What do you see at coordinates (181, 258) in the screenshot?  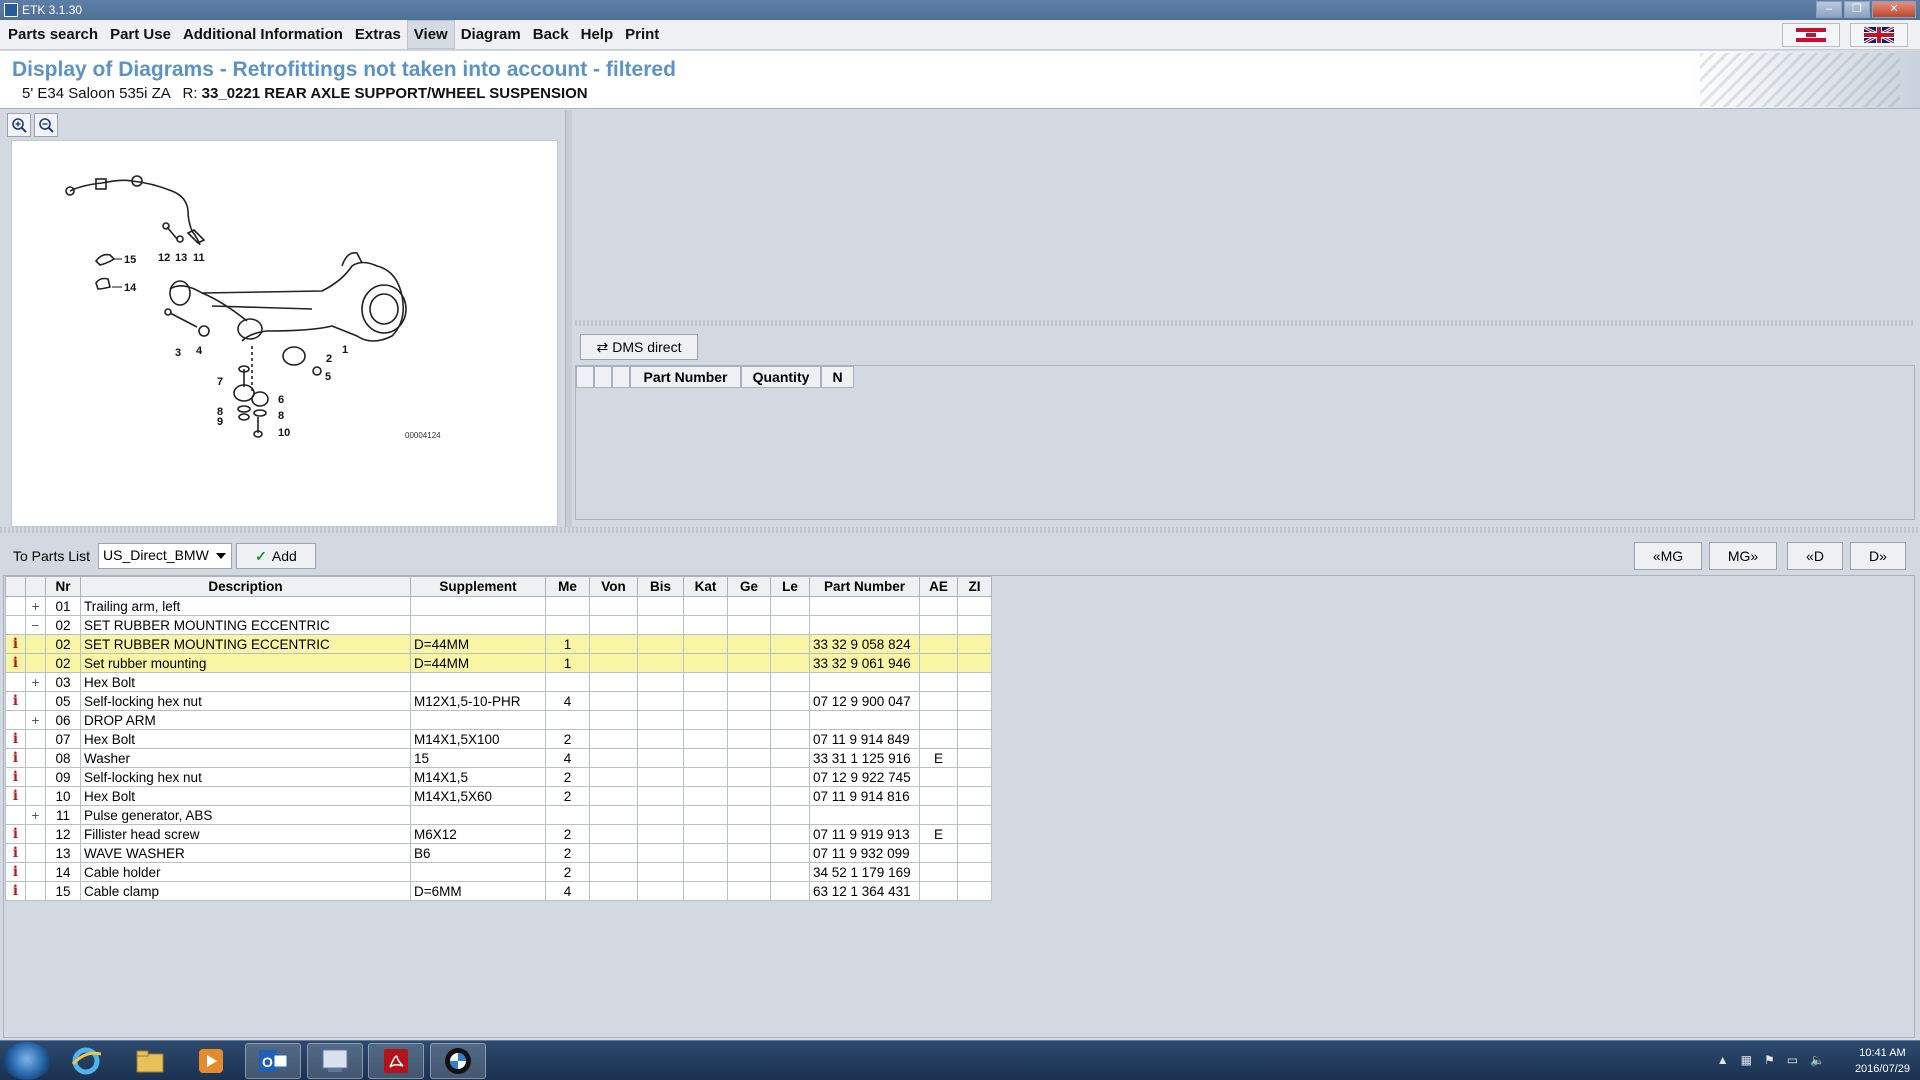 I see `callout-13: 13` at bounding box center [181, 258].